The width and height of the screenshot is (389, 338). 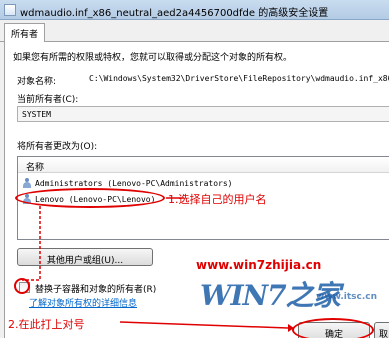 I want to click on highlight-ring-checkbox, so click(x=22, y=286).